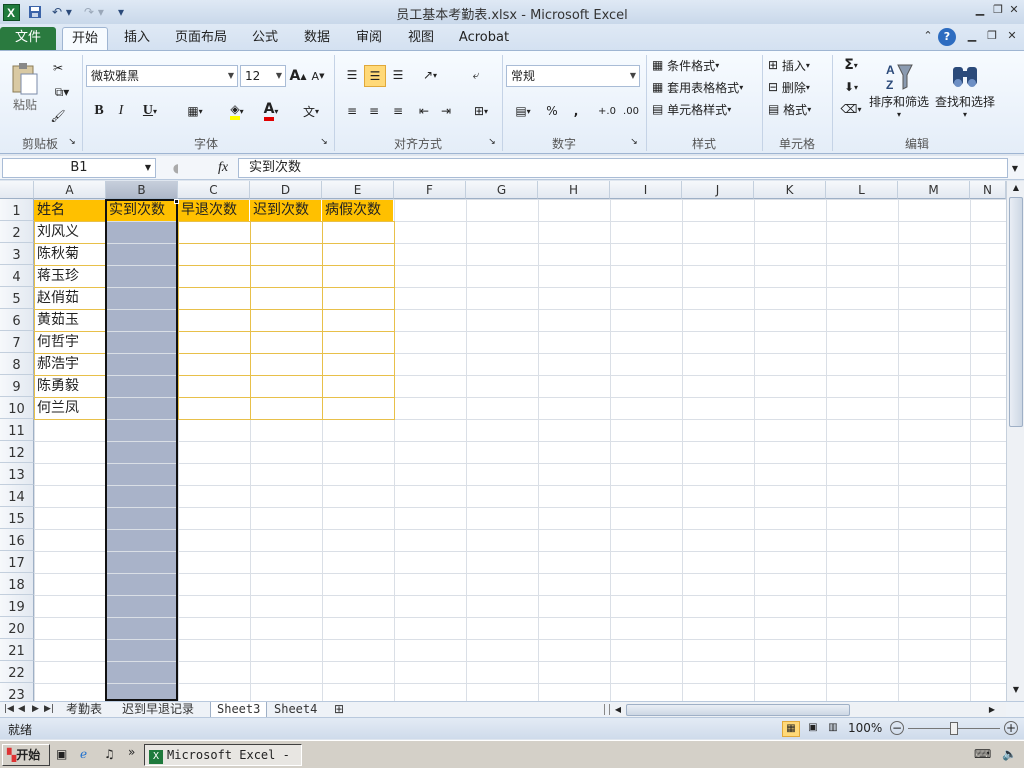 The height and width of the screenshot is (768, 1024). What do you see at coordinates (1016, 189) in the screenshot?
I see `scroll-up-icon: ▲` at bounding box center [1016, 189].